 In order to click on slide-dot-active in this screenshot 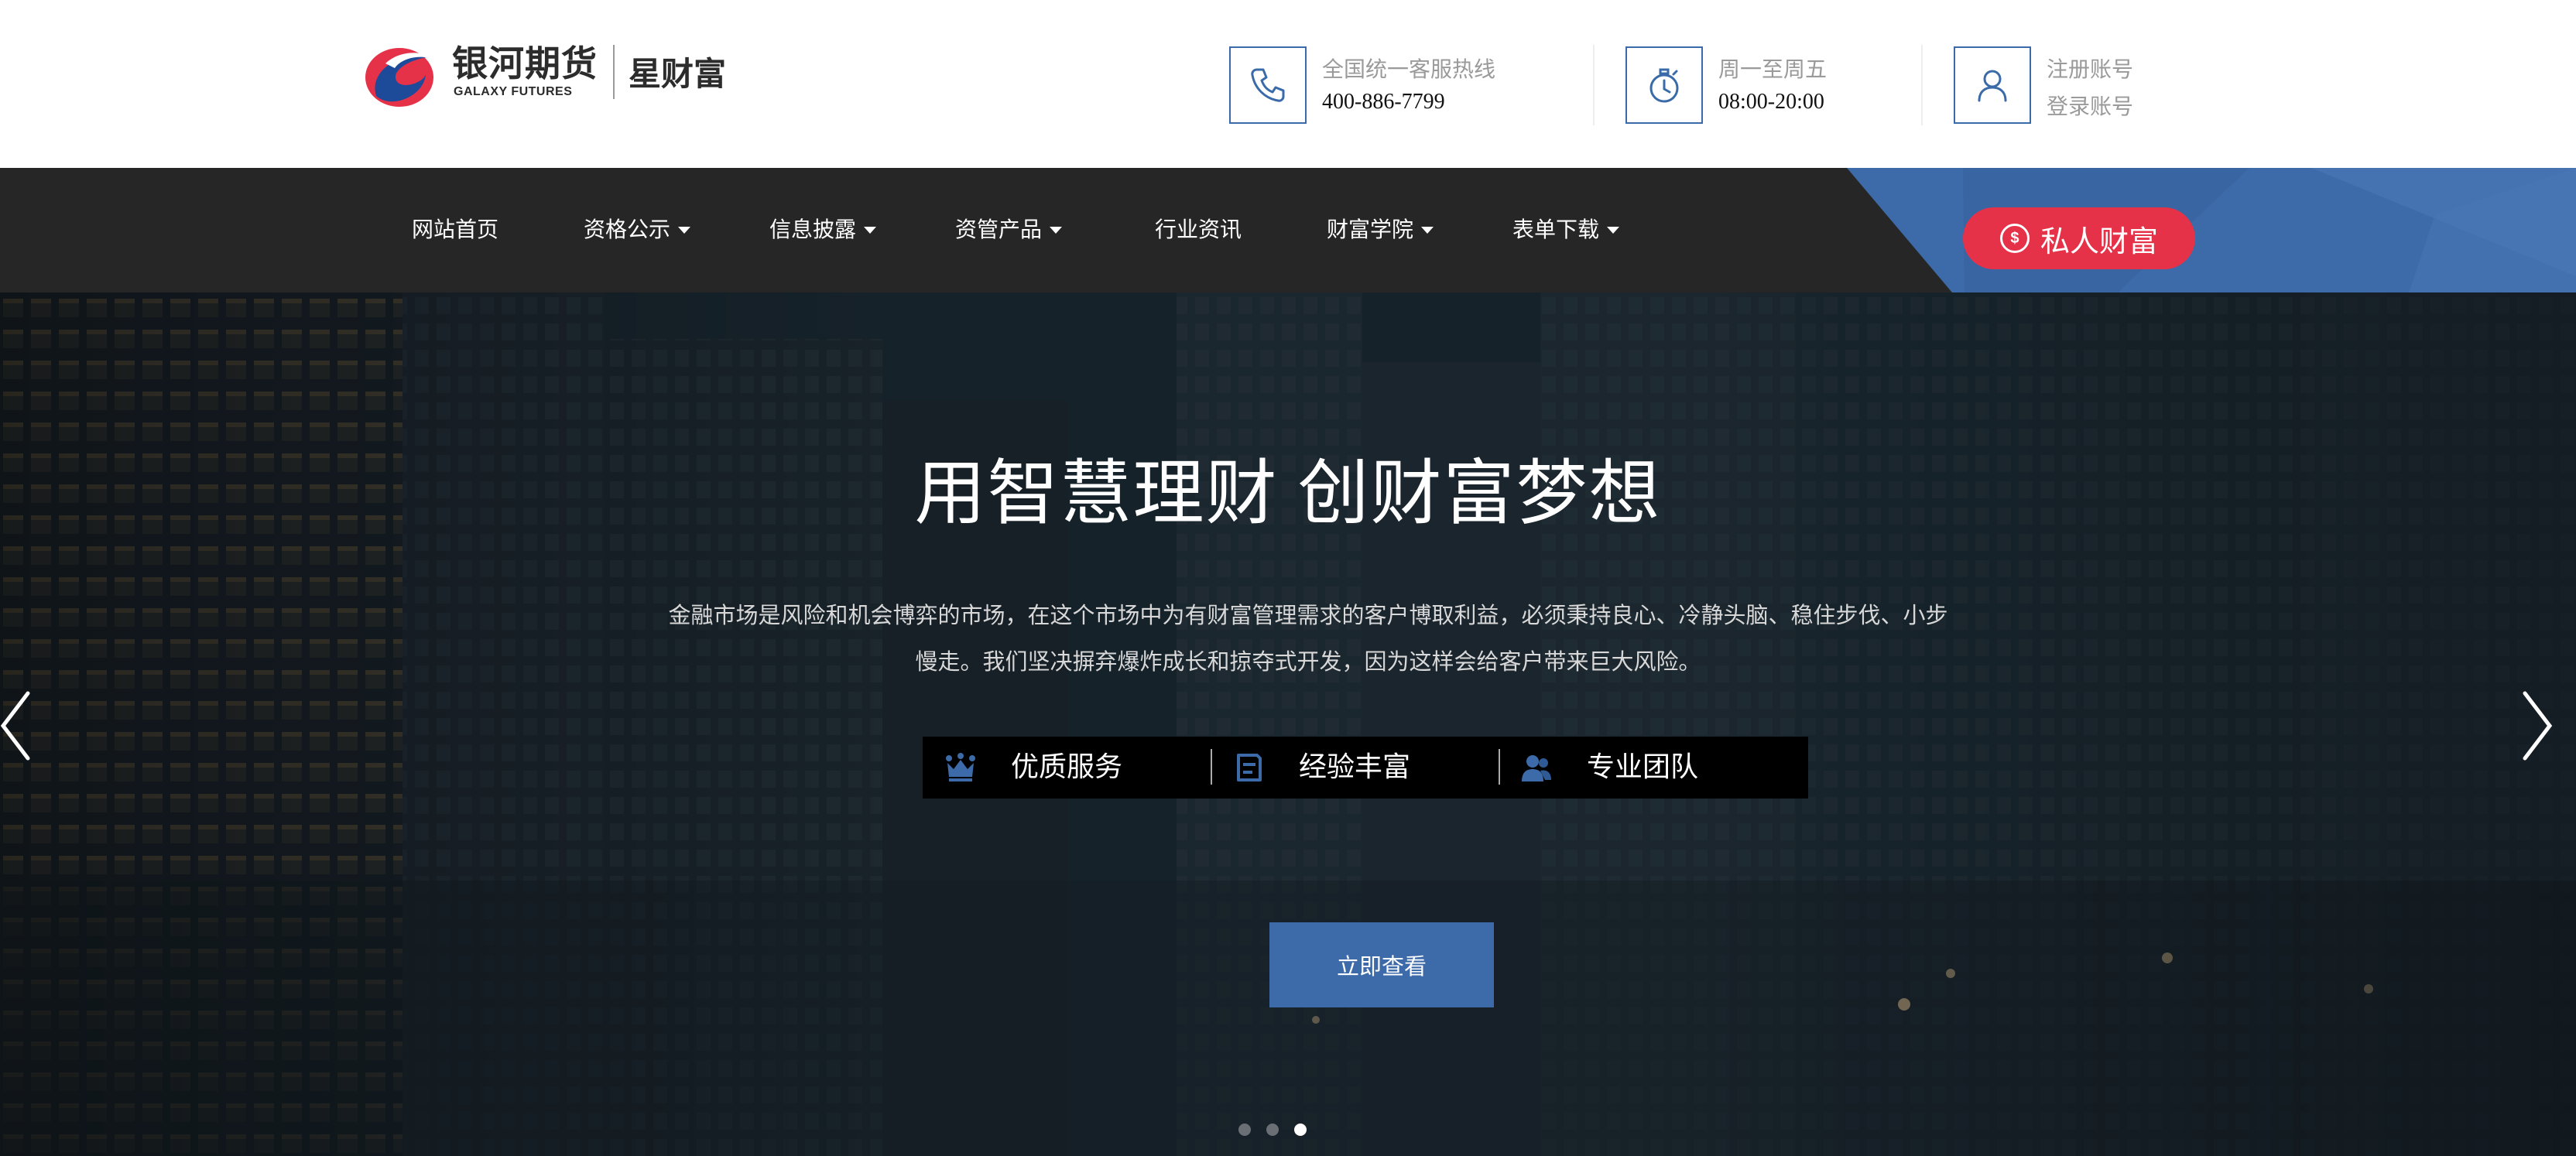, I will do `click(1300, 1130)`.